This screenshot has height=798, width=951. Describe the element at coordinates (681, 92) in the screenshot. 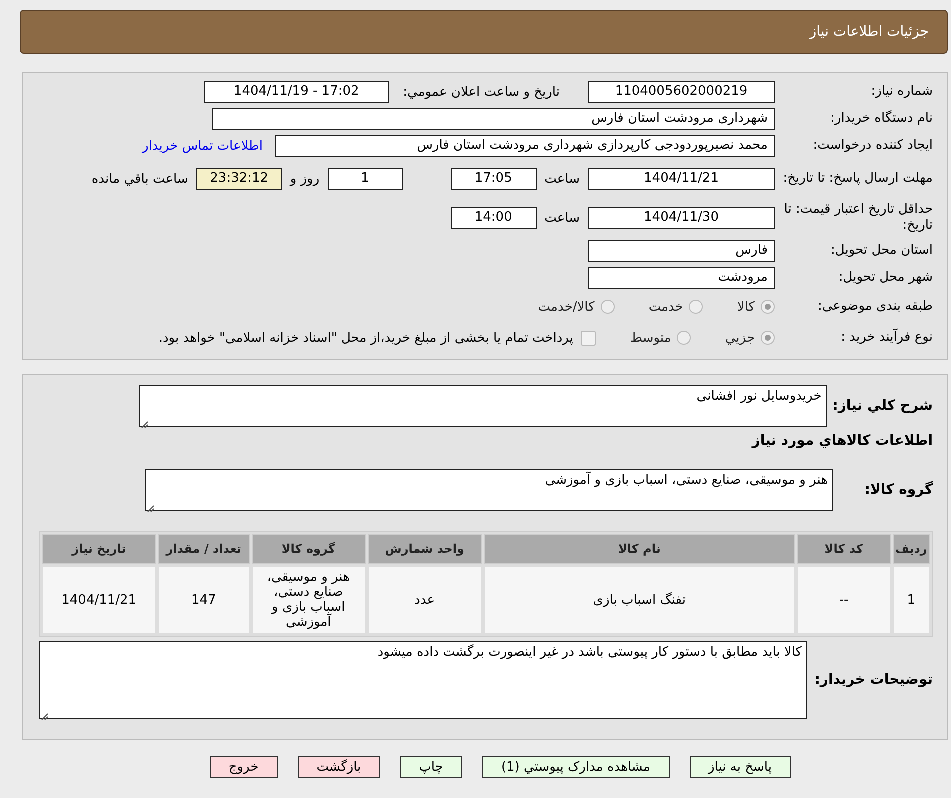

I see `need-number-field: 1104005602000219` at that location.